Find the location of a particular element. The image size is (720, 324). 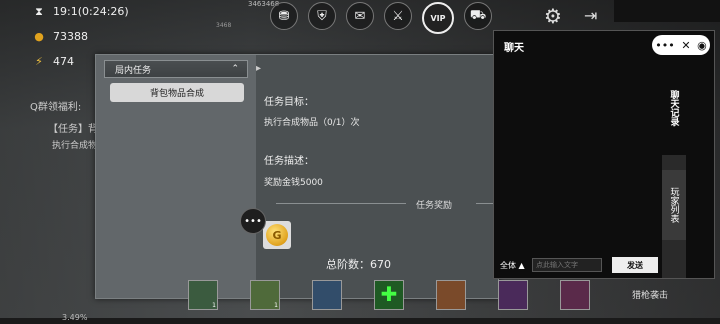

top-menu: ⛃ ⛨ ✉ ⚔ VIP ⛟ is located at coordinates (381, 18).